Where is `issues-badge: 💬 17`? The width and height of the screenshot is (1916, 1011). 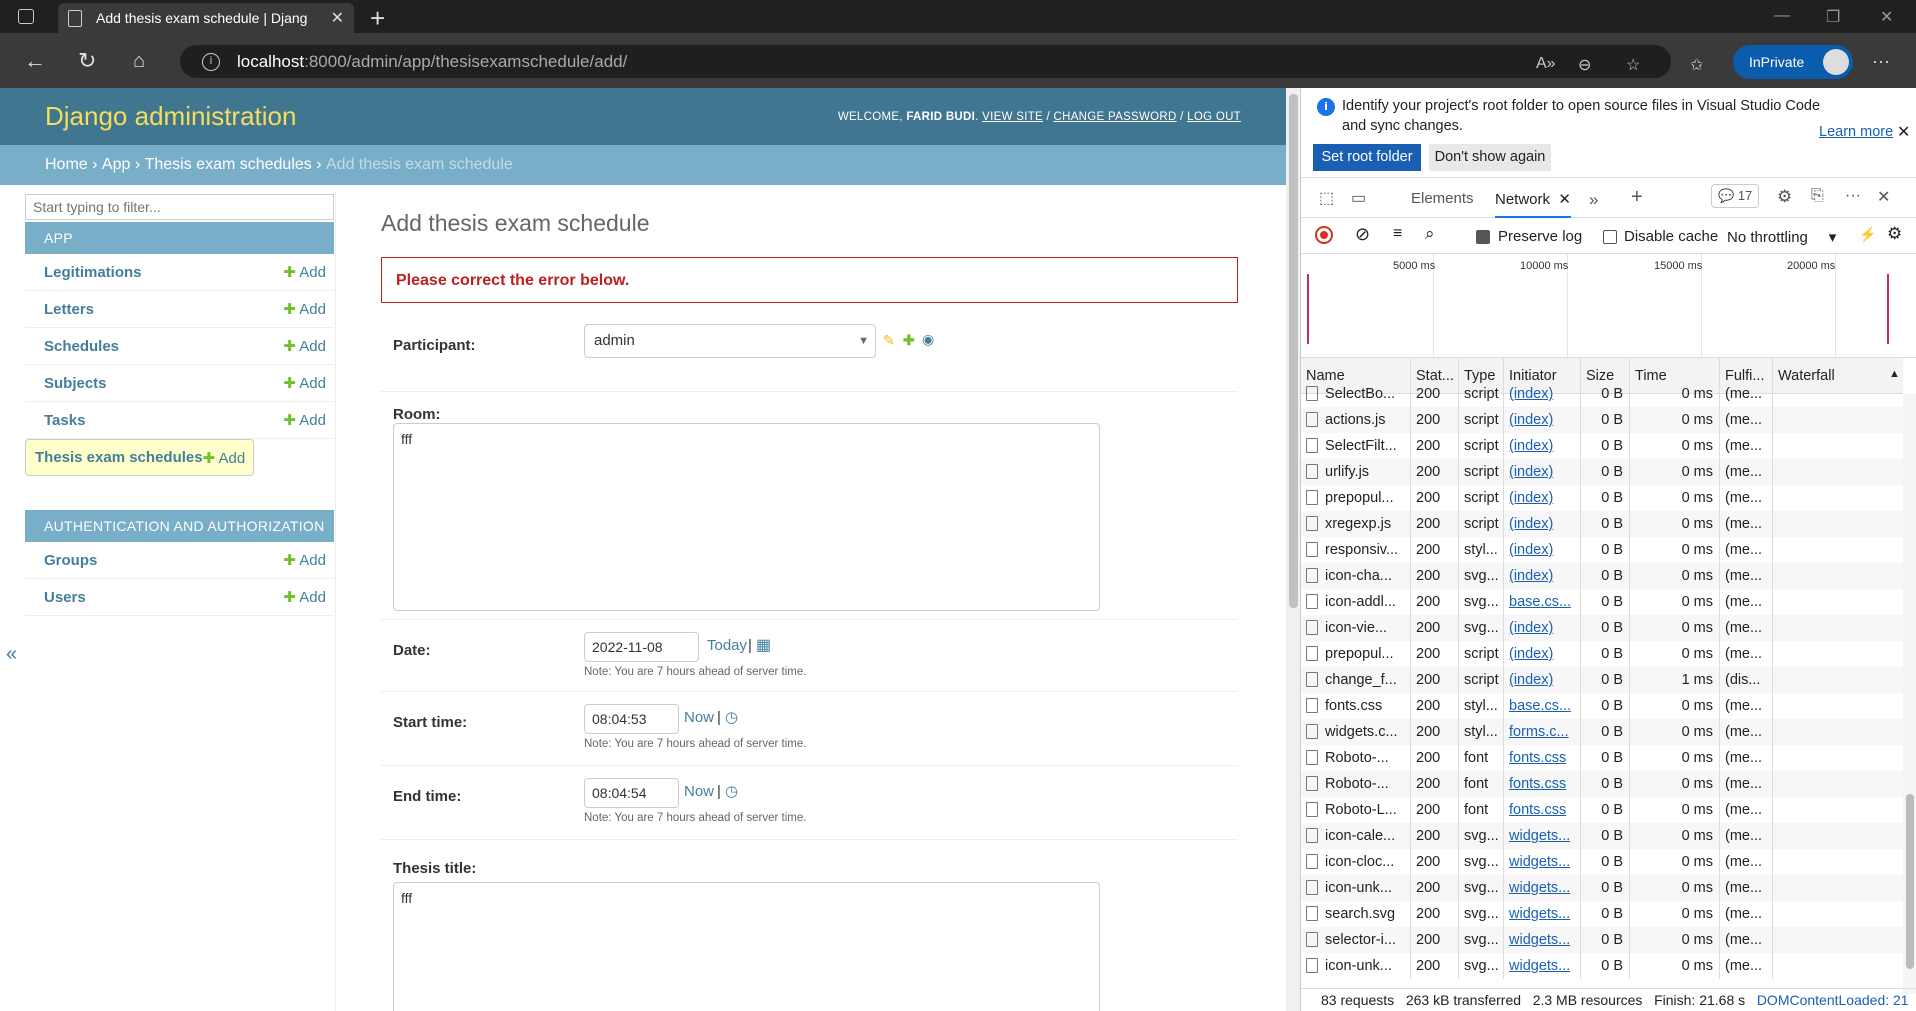
issues-badge: 💬 17 is located at coordinates (1735, 196).